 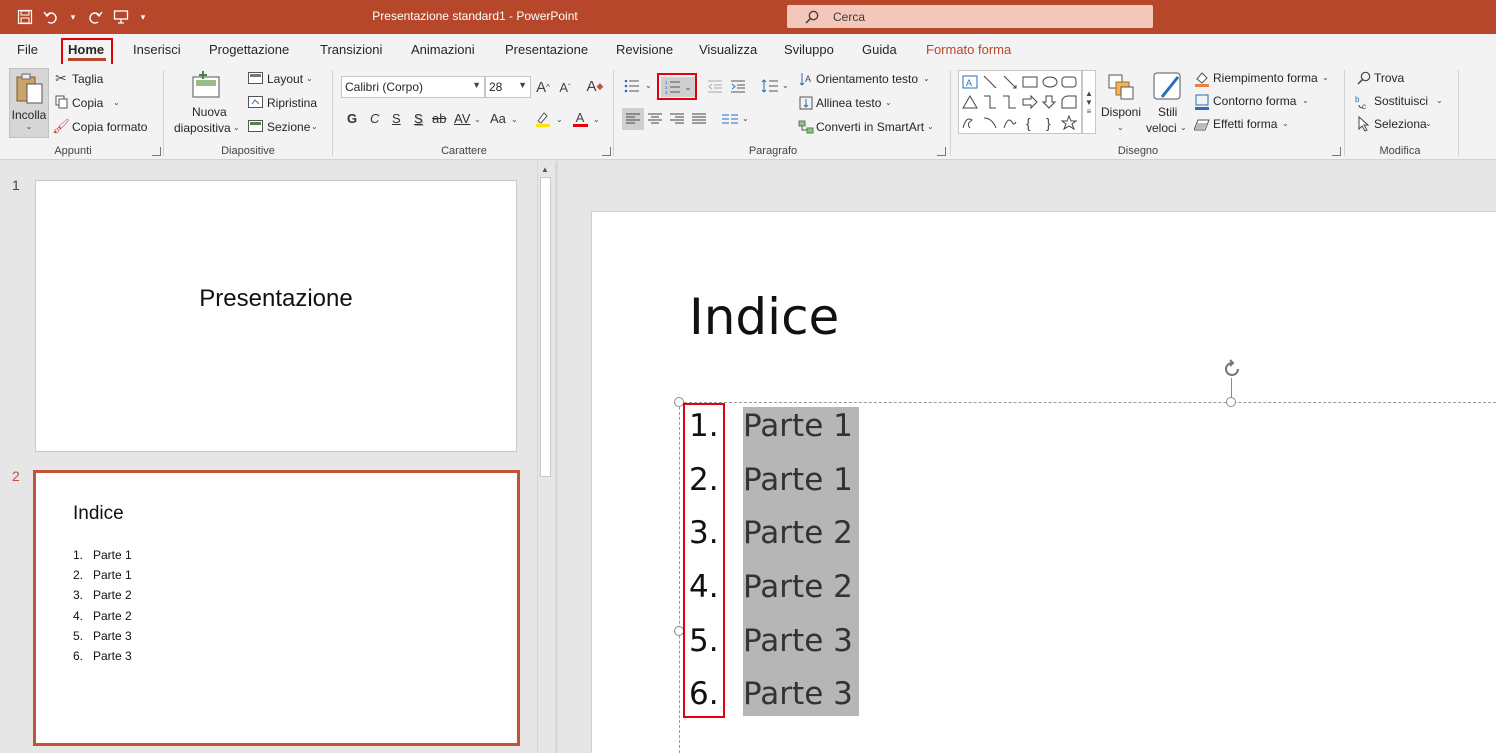 I want to click on bold-button: G, so click(x=352, y=118).